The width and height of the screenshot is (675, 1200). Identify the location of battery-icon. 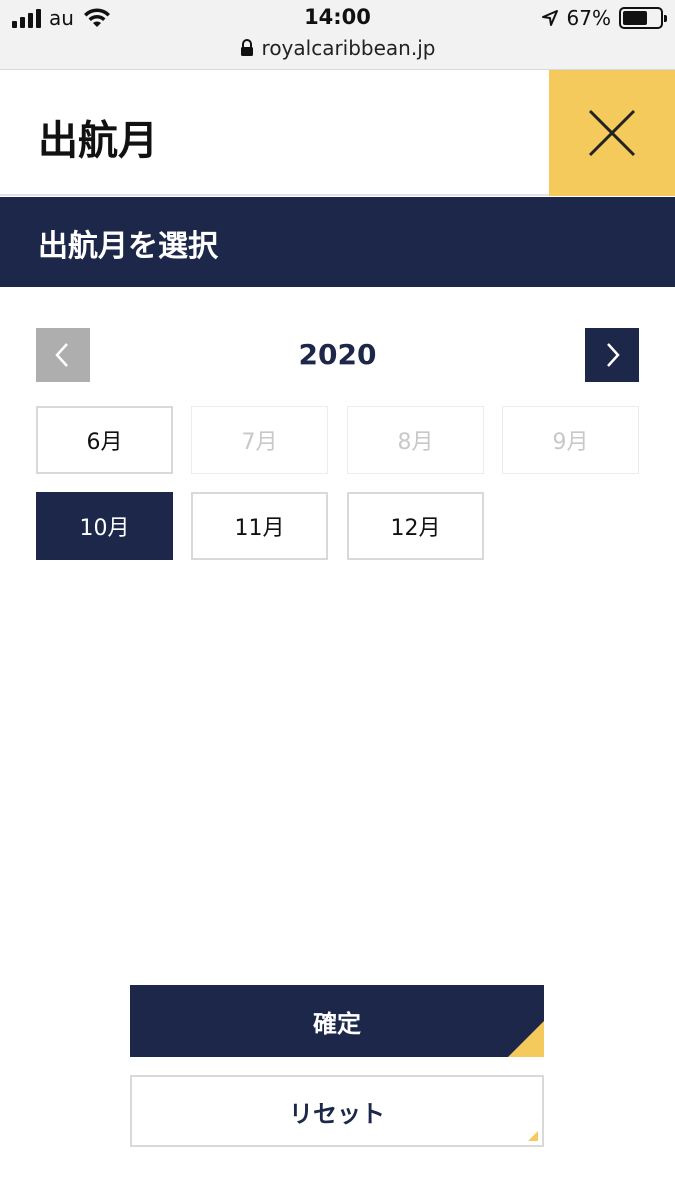
(643, 18).